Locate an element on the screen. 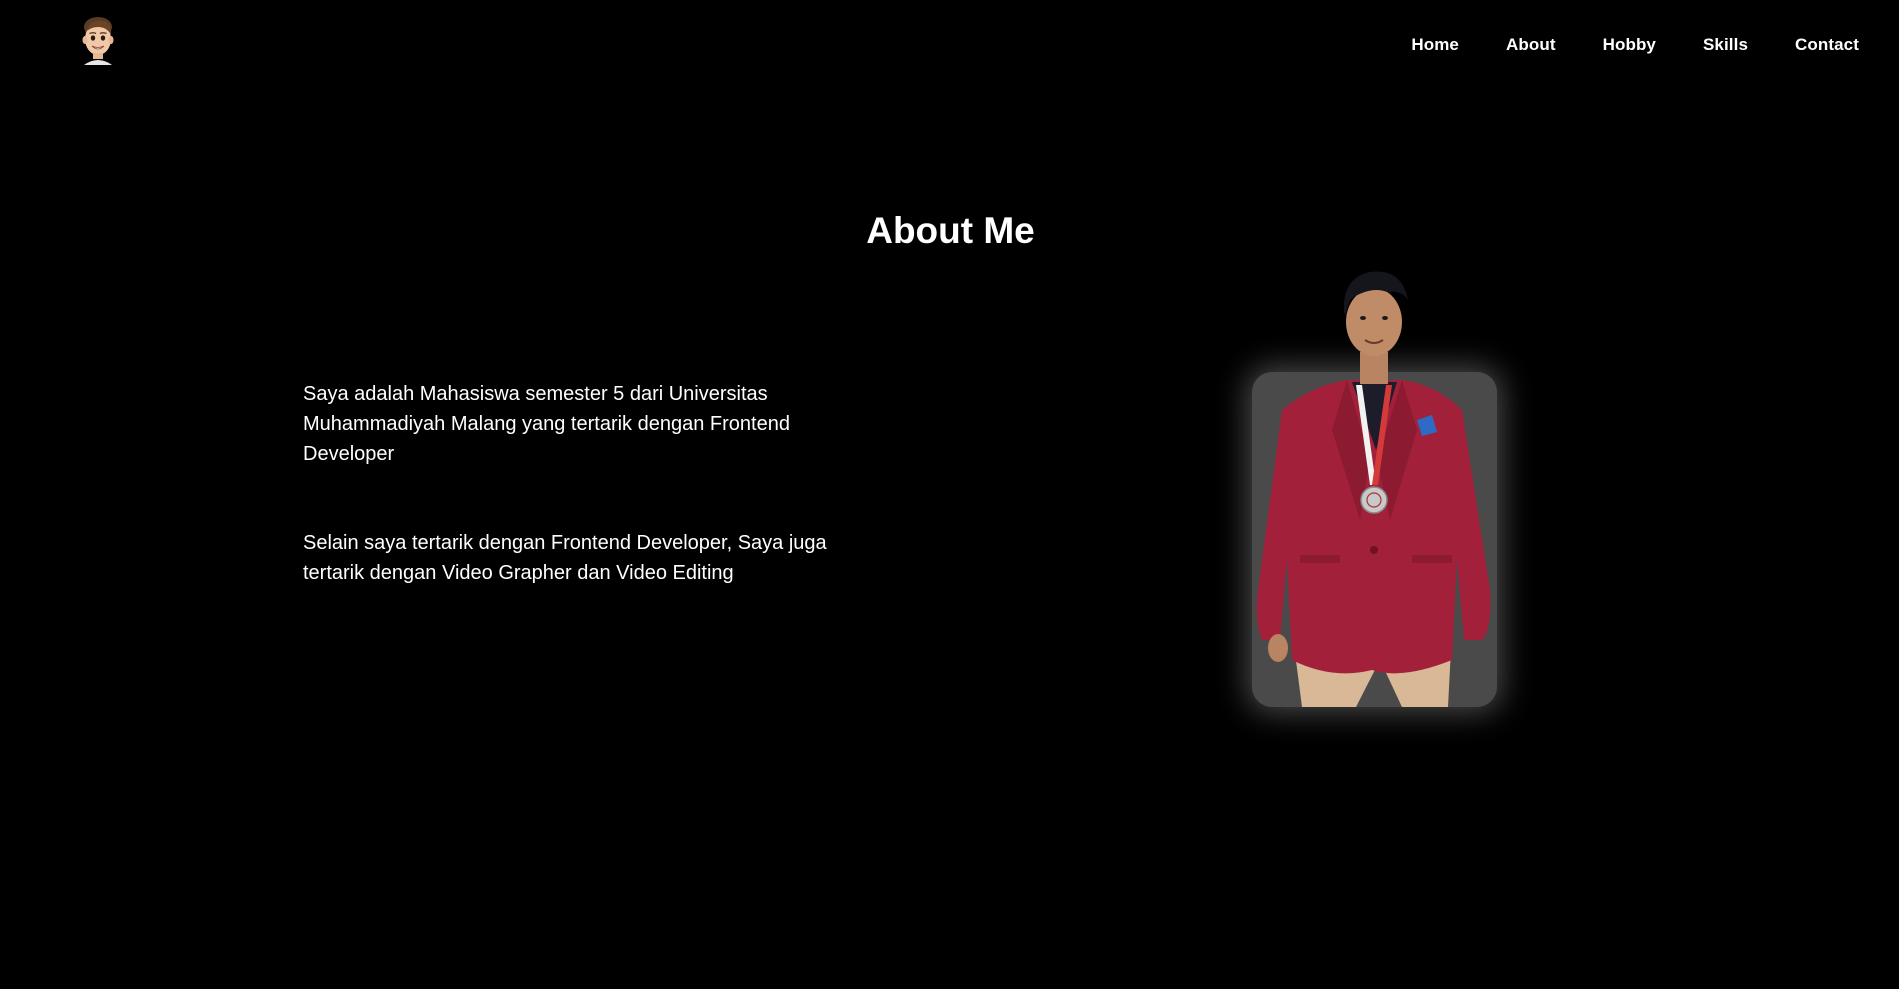 The image size is (1899, 989). nav-item-skills: Skills is located at coordinates (1725, 45).